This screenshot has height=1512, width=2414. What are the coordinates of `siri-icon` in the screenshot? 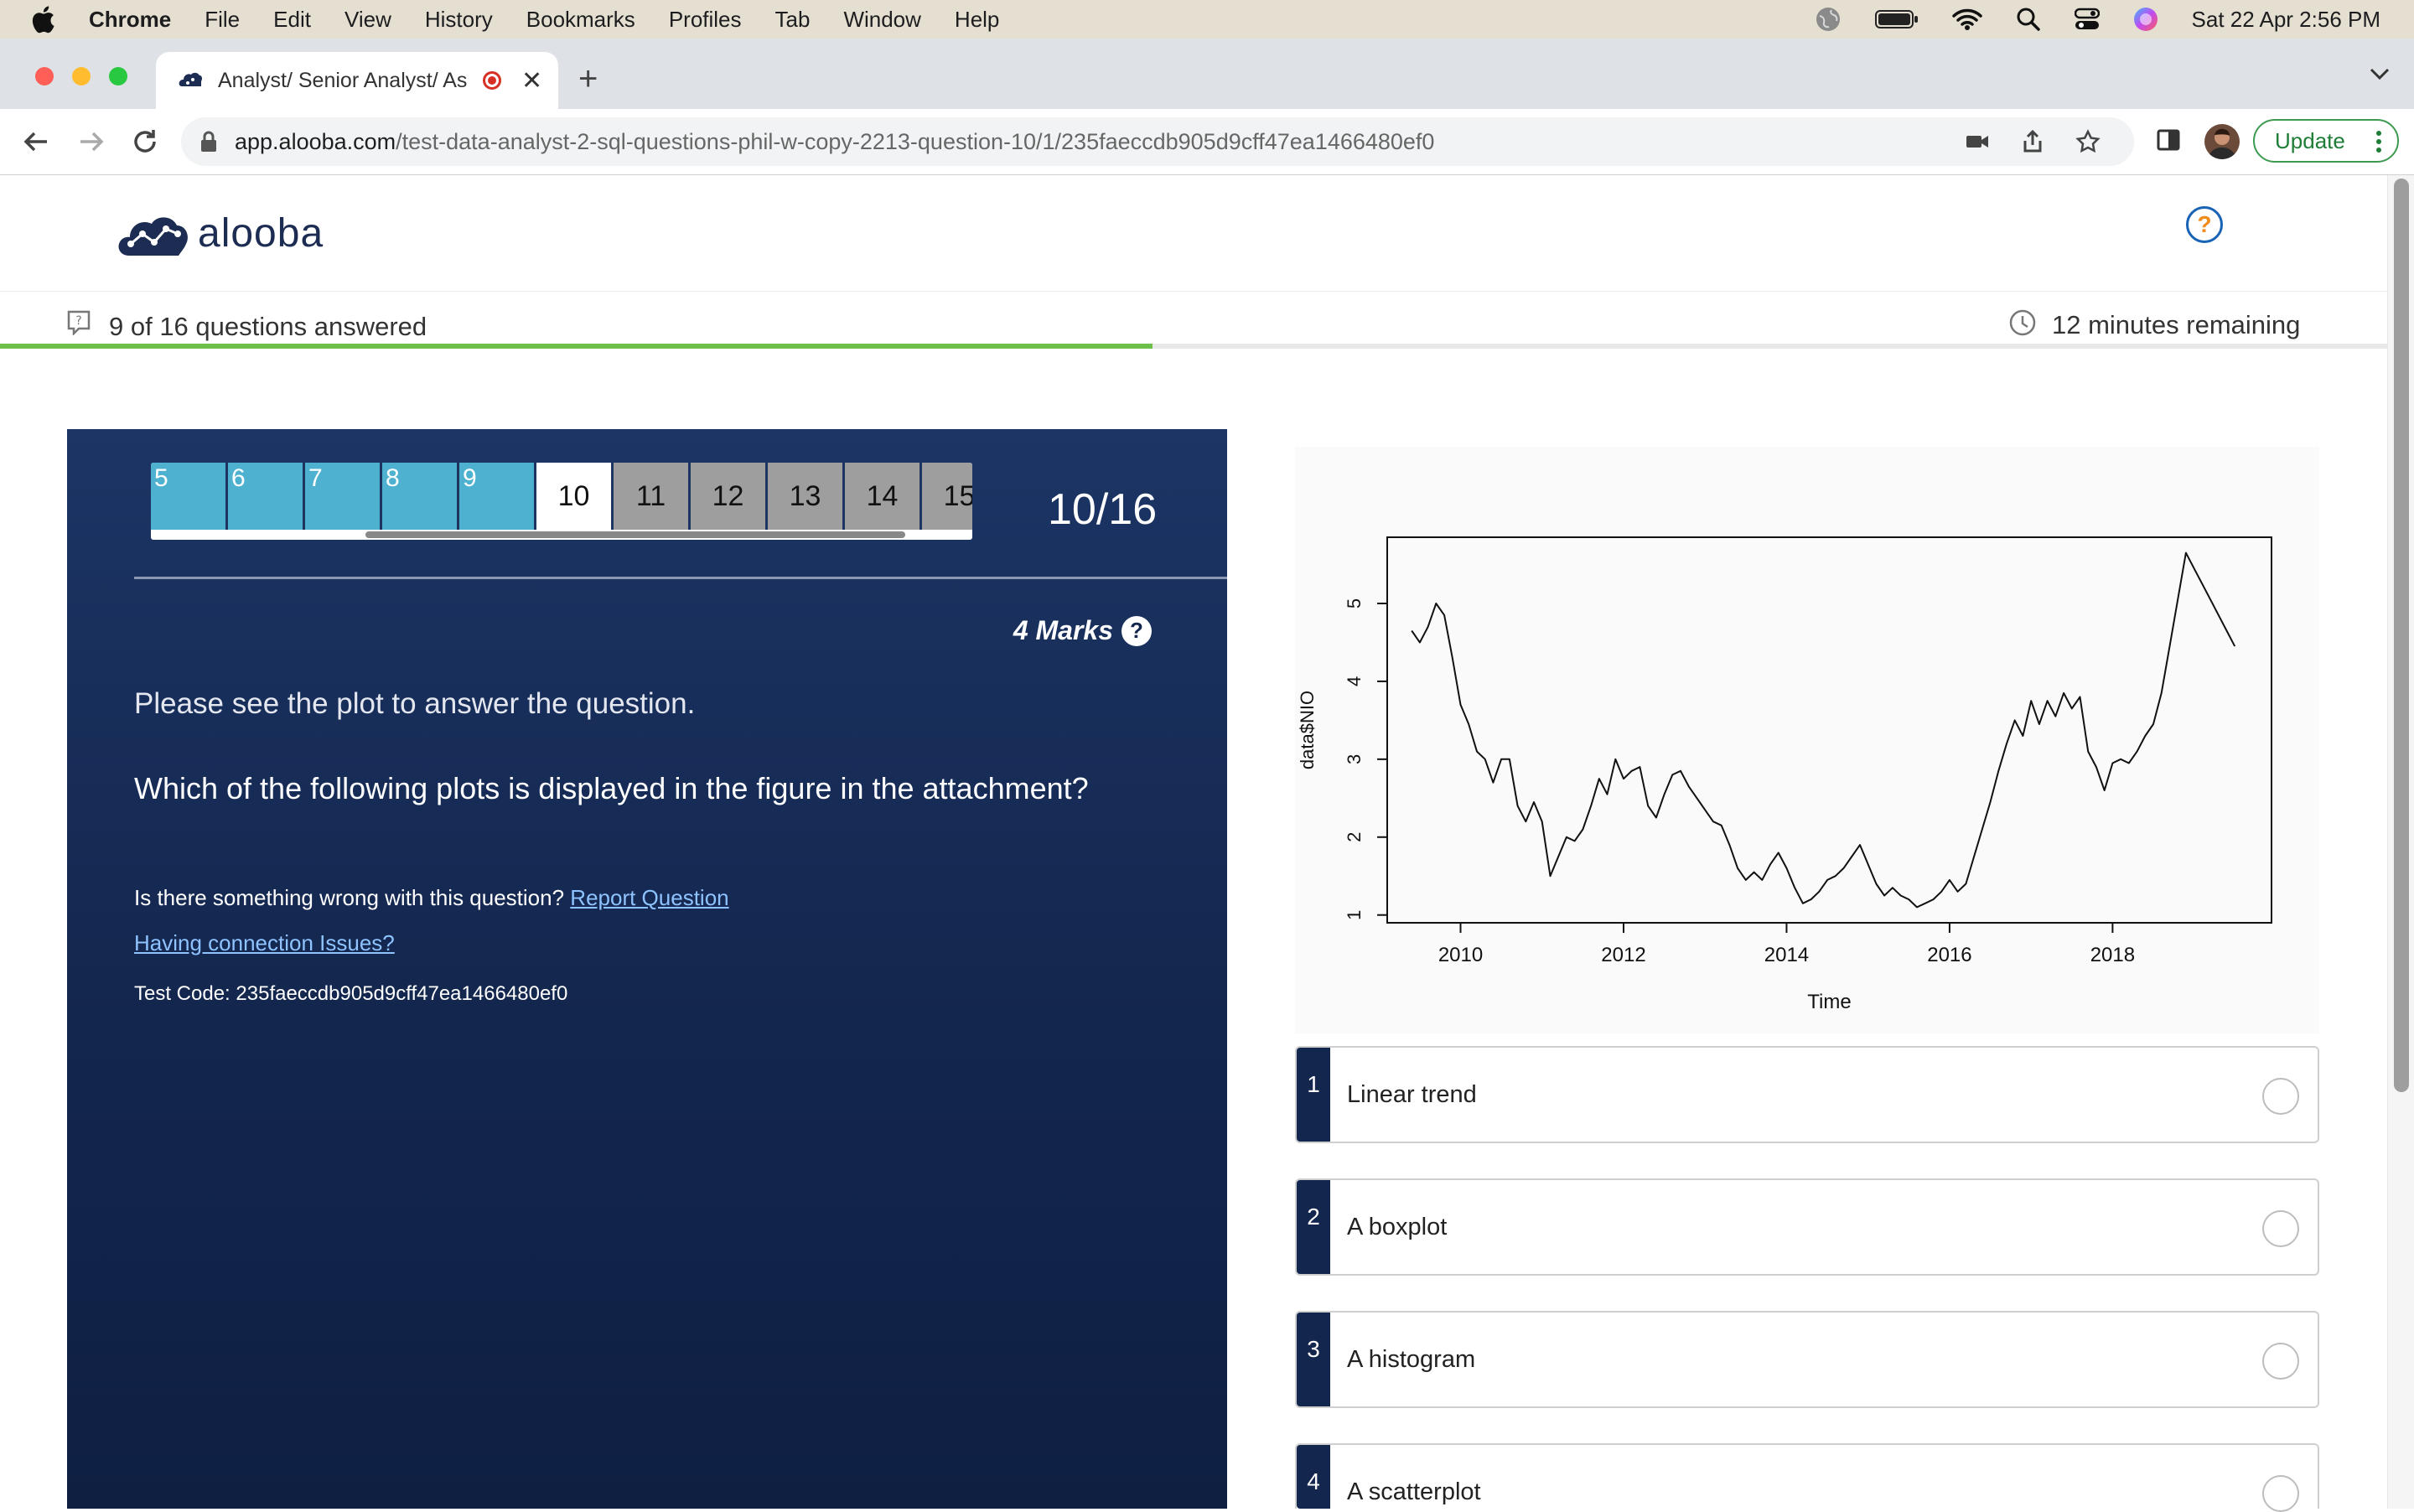 It's located at (2145, 19).